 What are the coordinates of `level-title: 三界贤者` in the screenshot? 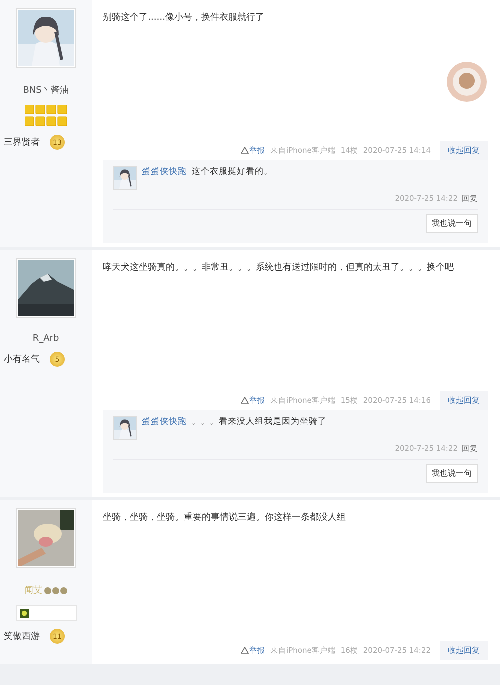 It's located at (22, 142).